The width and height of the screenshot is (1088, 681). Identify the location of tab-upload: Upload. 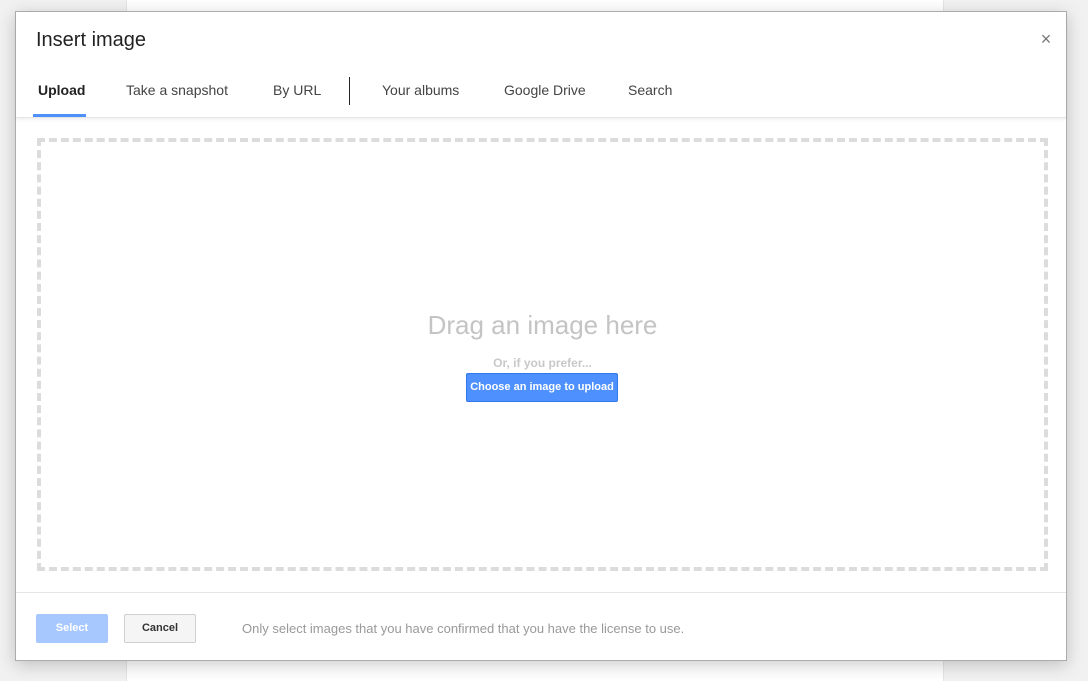
(61, 95).